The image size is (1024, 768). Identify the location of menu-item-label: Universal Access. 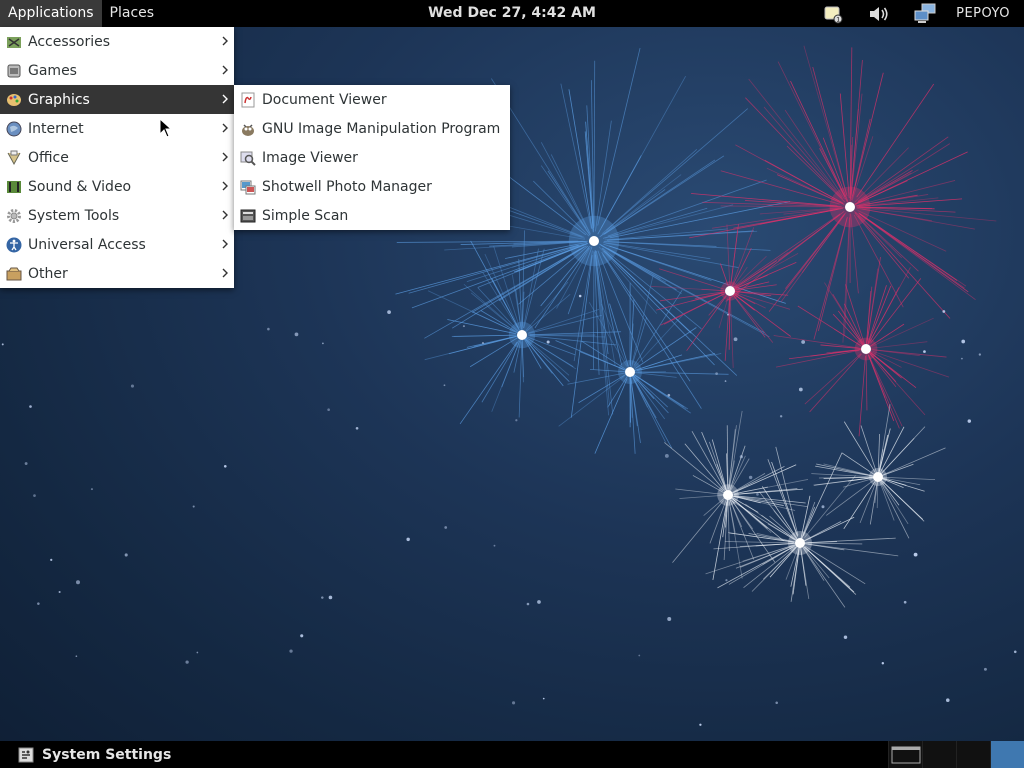
(87, 244).